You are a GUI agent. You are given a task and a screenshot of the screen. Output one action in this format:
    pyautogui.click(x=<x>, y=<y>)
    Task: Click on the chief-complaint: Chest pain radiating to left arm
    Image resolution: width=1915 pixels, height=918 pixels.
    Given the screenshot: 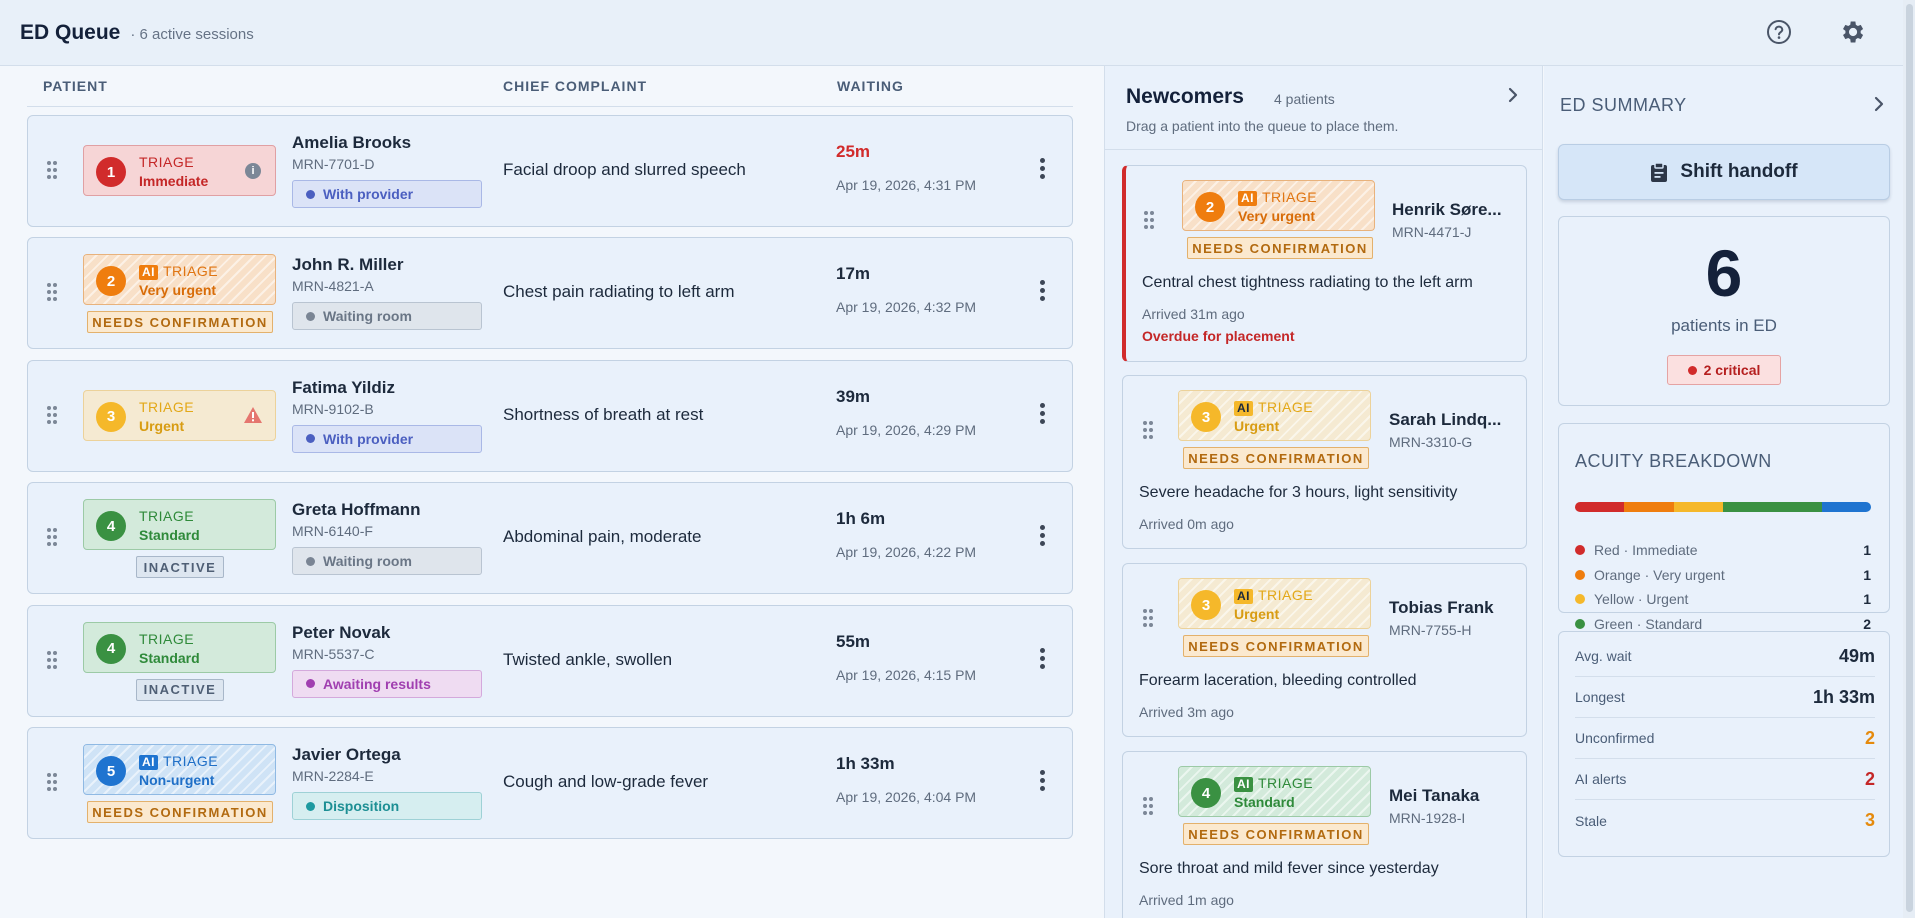 What is the action you would take?
    pyautogui.click(x=619, y=292)
    